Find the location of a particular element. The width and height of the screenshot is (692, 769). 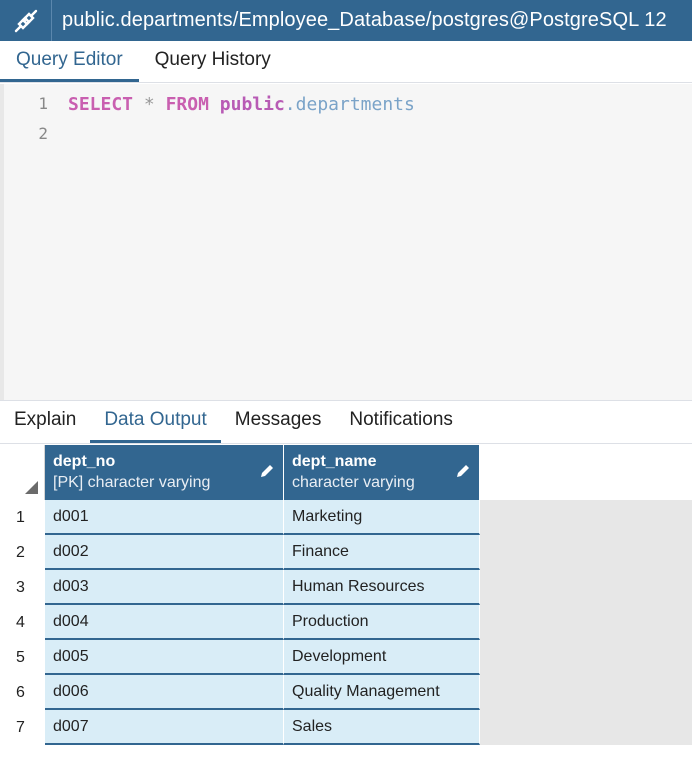

cell-dept-no: d003 is located at coordinates (164, 587).